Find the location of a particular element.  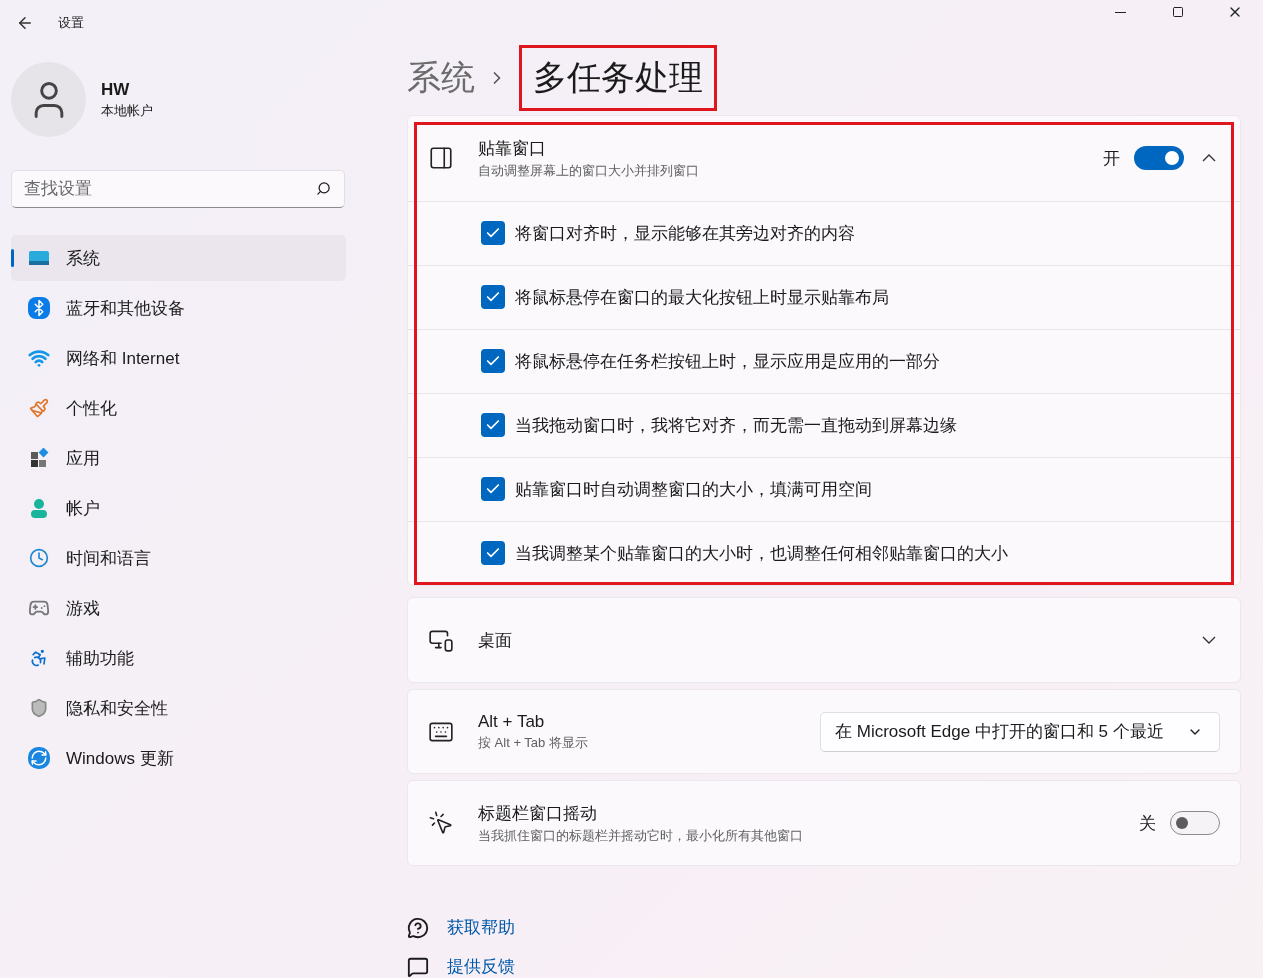

checkbox-label: 当我拖动窗口时，我将它对齐，而无需一直拖动到屏幕边缘 is located at coordinates (736, 425).